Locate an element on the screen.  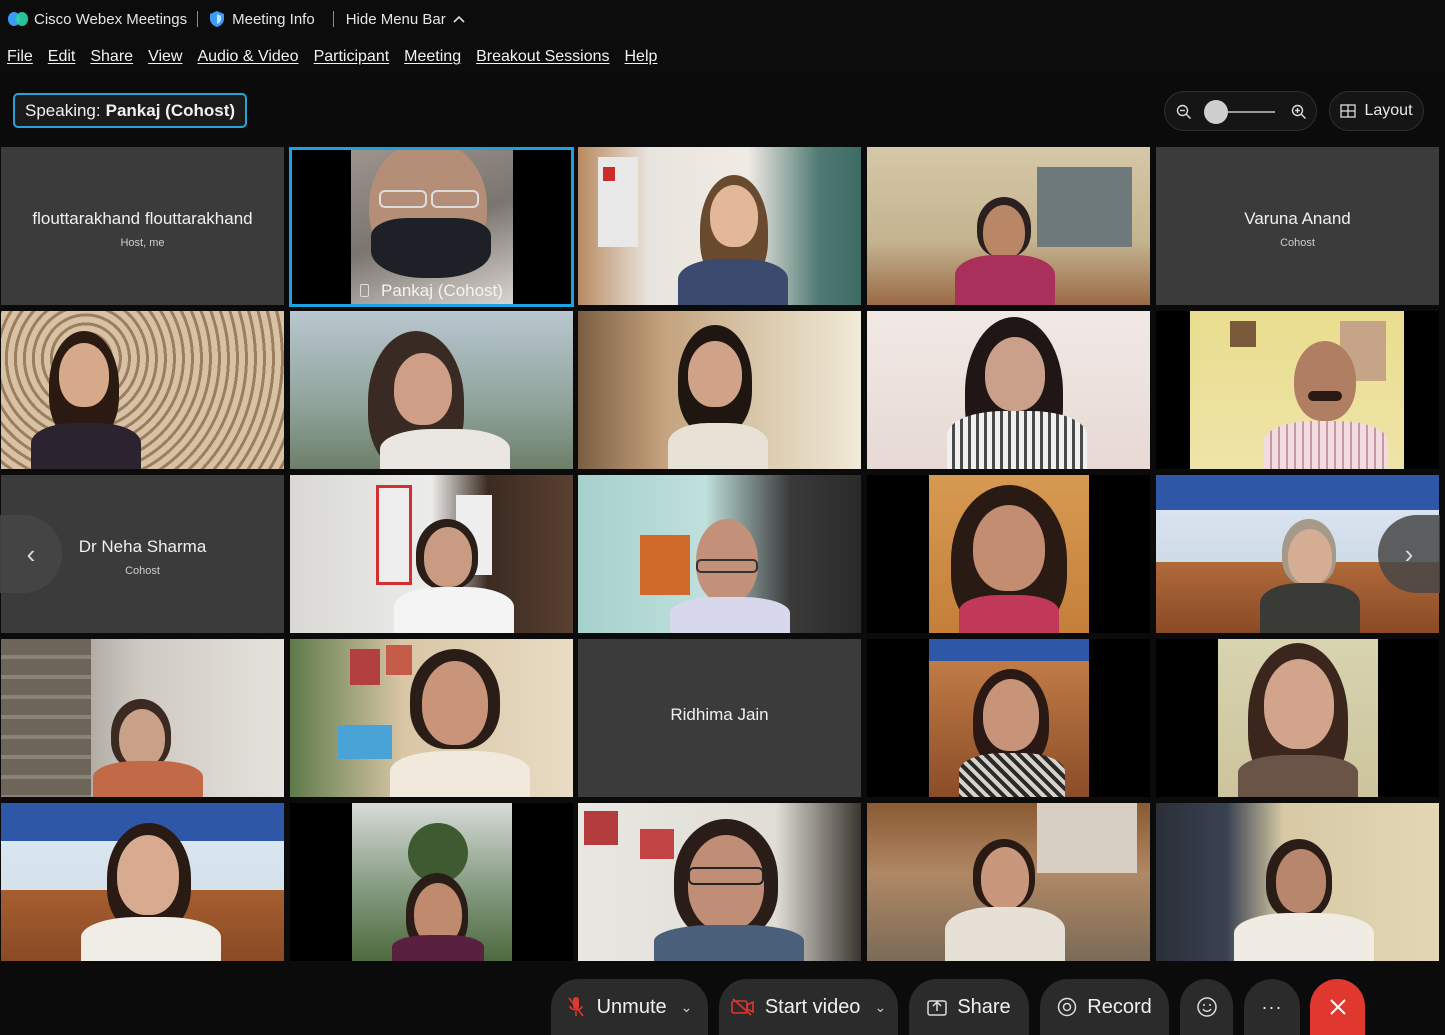
speaking-name: Pankaj (Cohost) is located at coordinates (170, 110).